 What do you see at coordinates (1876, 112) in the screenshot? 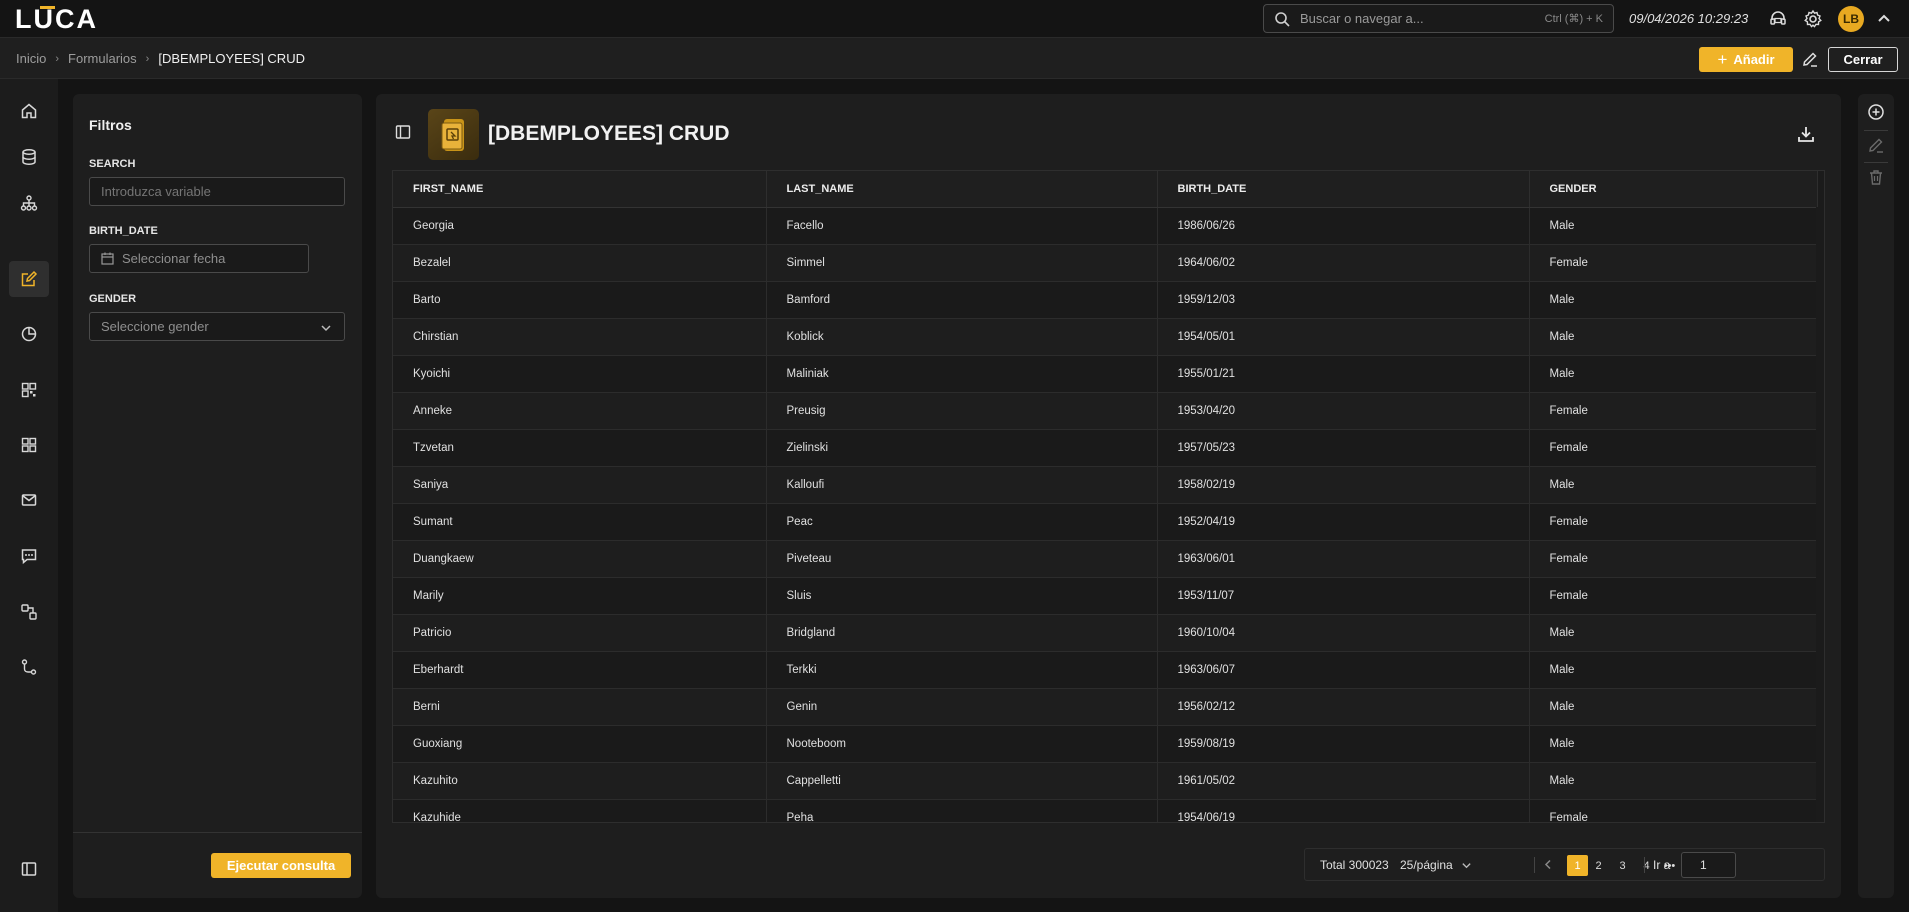
I see `add-circle-icon` at bounding box center [1876, 112].